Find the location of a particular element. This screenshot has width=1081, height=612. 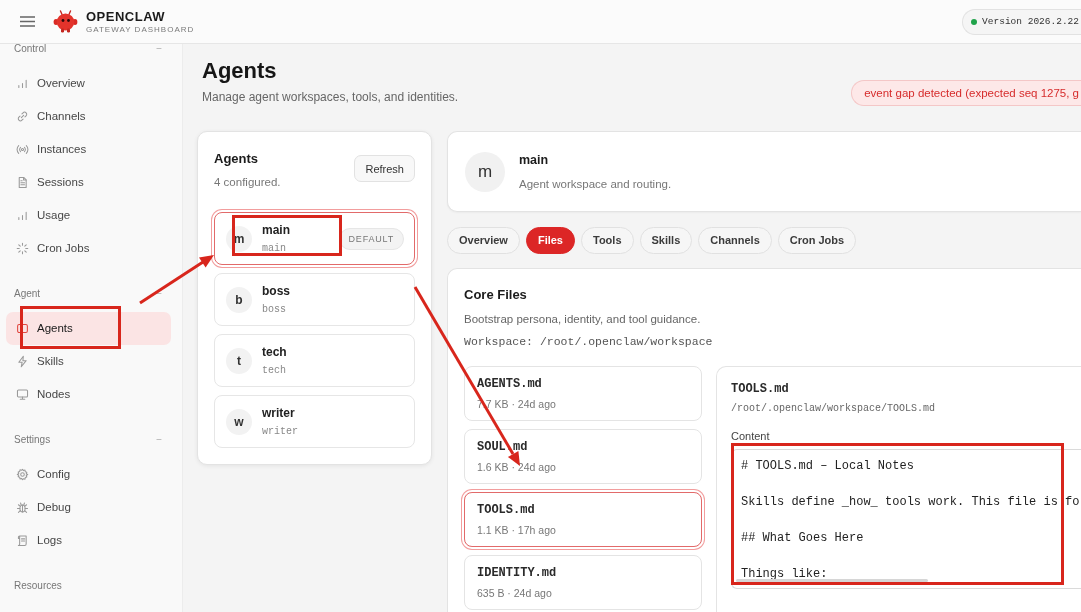

page-title: Agents is located at coordinates (240, 71).